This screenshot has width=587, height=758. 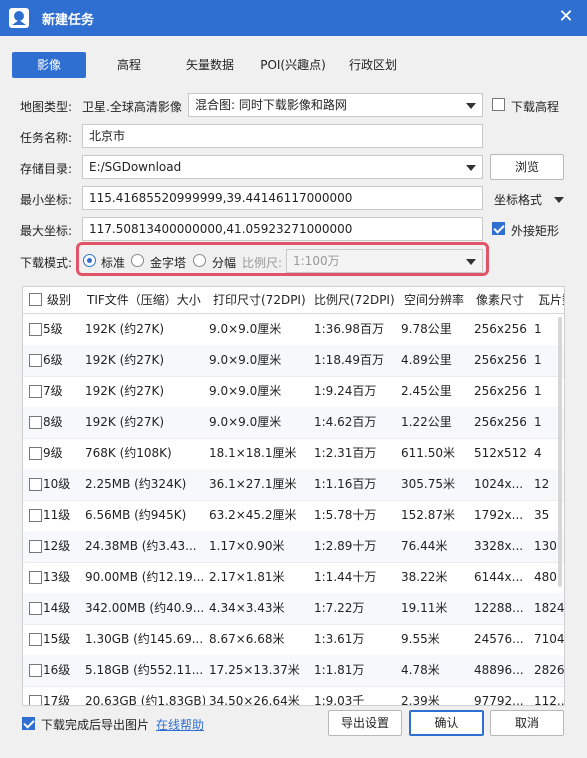 What do you see at coordinates (35, 299) in the screenshot?
I see `select-all-checkbox` at bounding box center [35, 299].